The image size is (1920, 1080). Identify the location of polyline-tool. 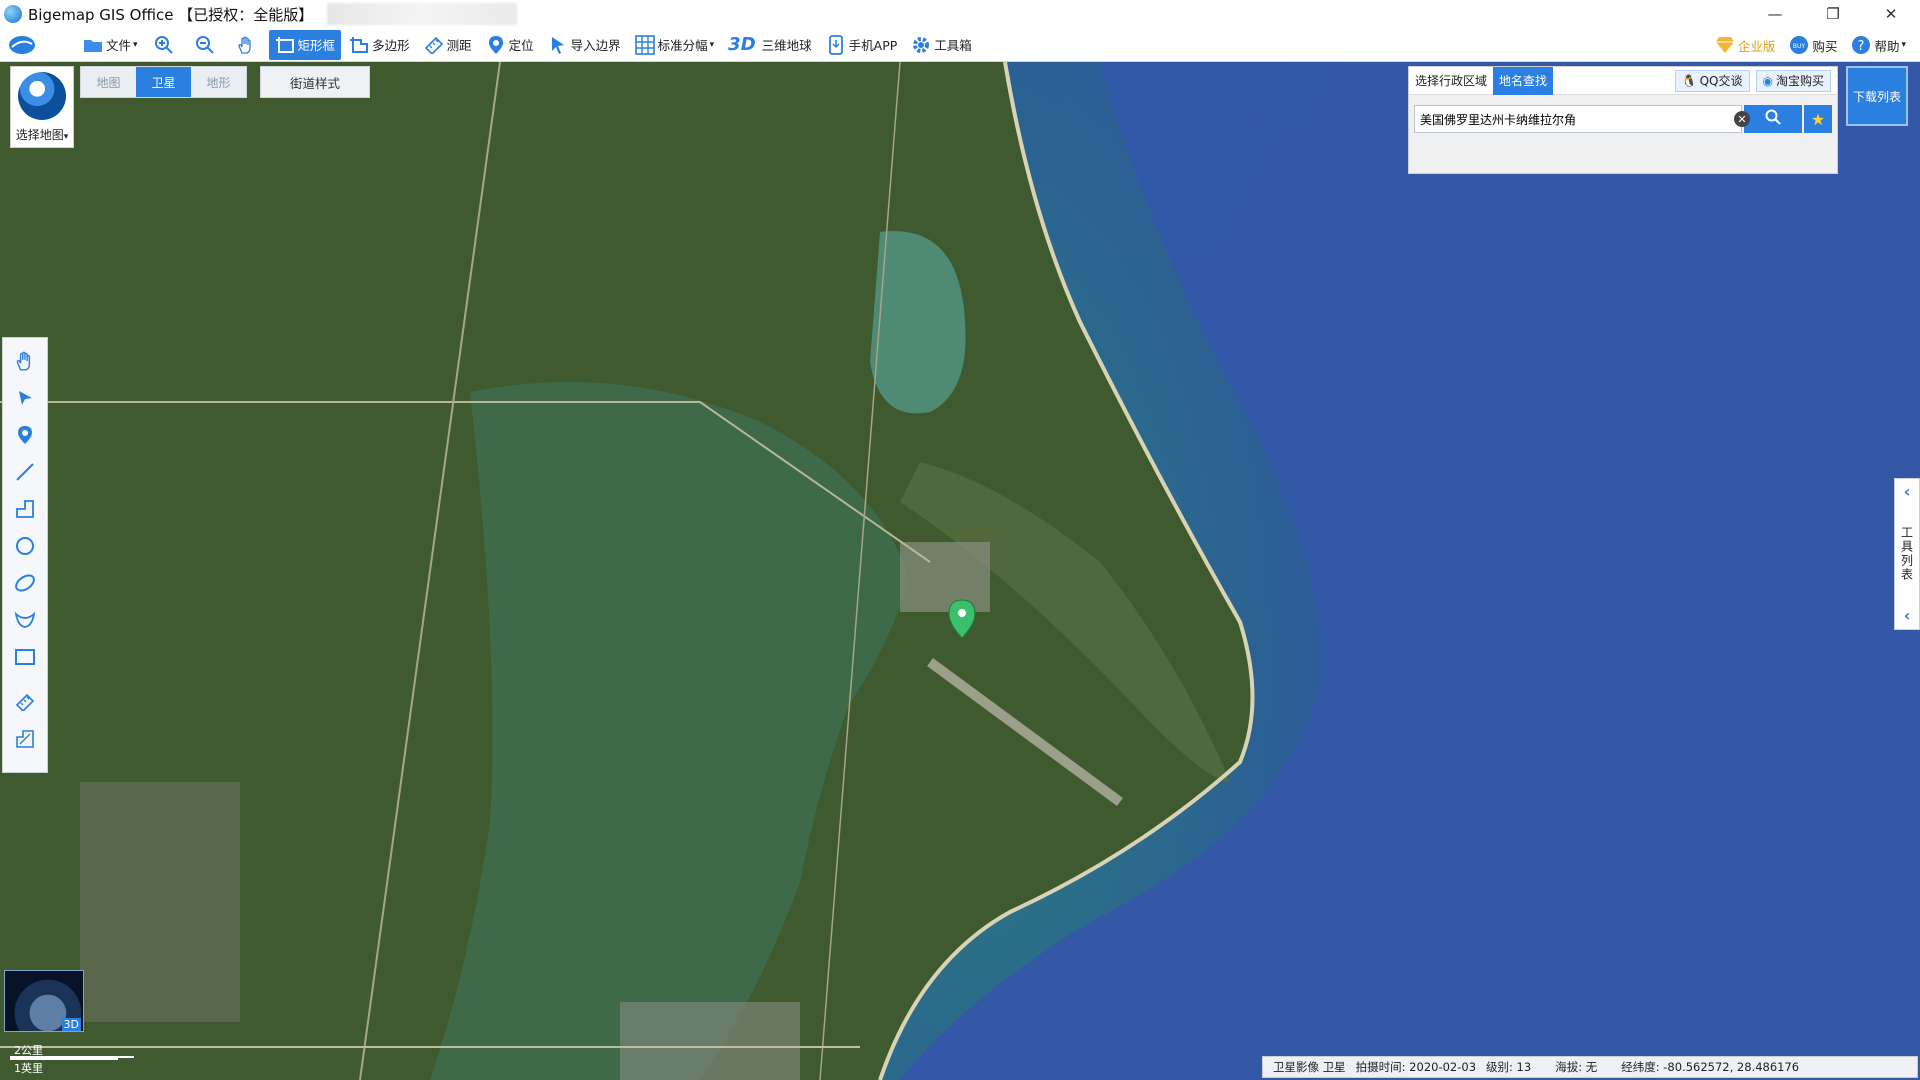
(25, 511).